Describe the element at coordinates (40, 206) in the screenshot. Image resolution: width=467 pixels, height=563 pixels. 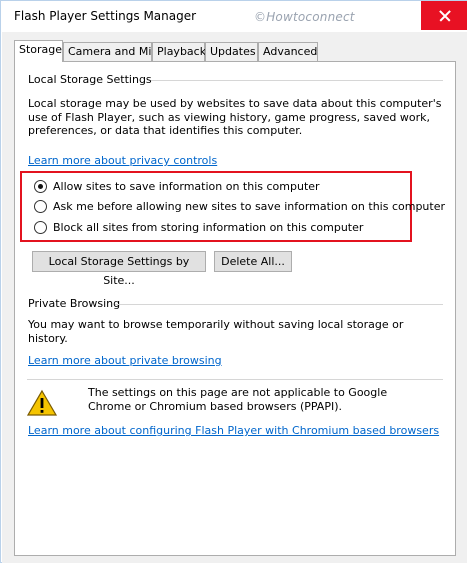
I see `radio-ask` at that location.